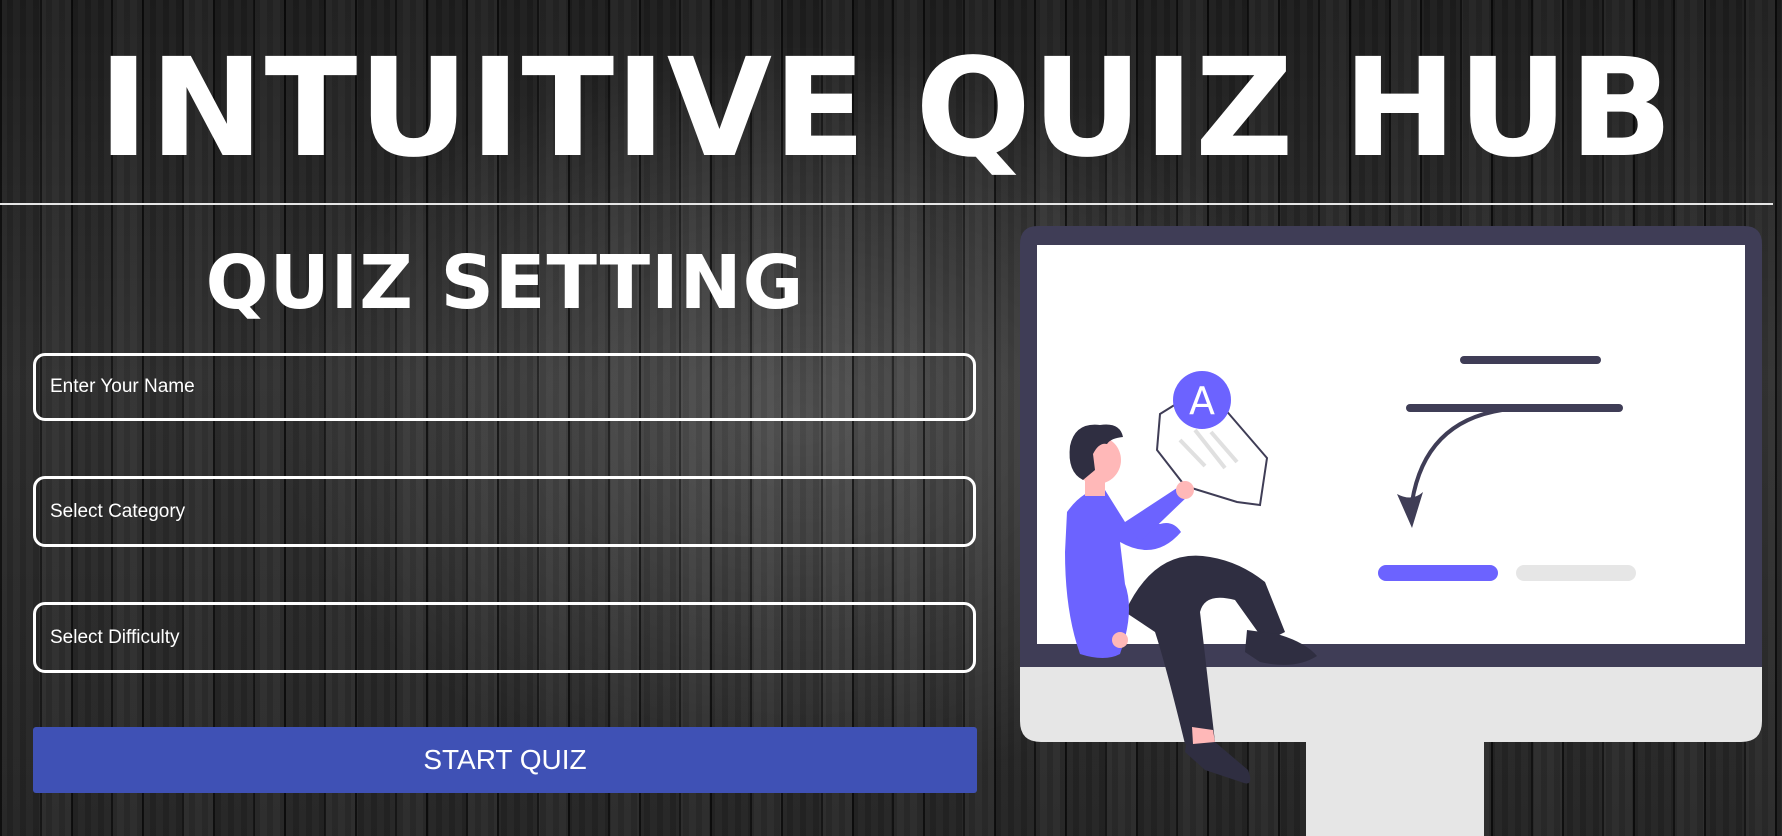 The width and height of the screenshot is (1782, 836). What do you see at coordinates (1202, 401) in the screenshot?
I see `answer-badge-letter: A` at bounding box center [1202, 401].